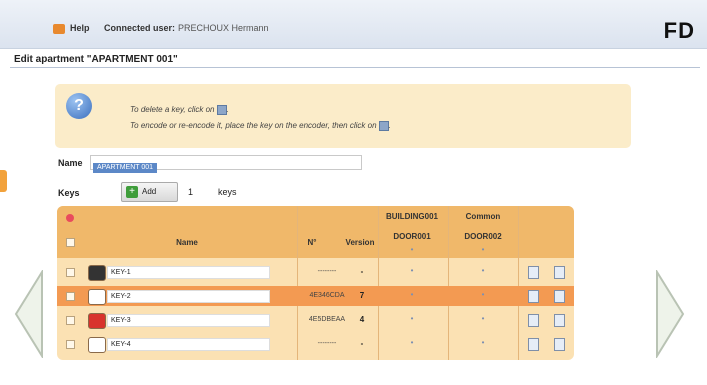  Describe the element at coordinates (3, 181) in the screenshot. I see `side-tab-handle` at that location.